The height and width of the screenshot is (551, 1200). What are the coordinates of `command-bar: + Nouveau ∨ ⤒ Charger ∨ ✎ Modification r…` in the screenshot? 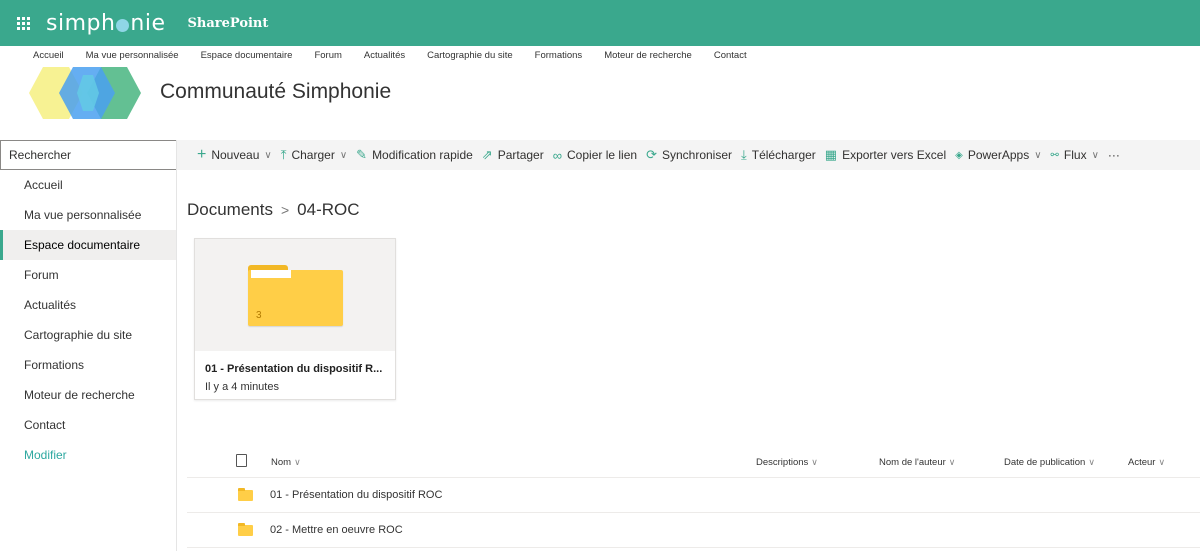 It's located at (688, 155).